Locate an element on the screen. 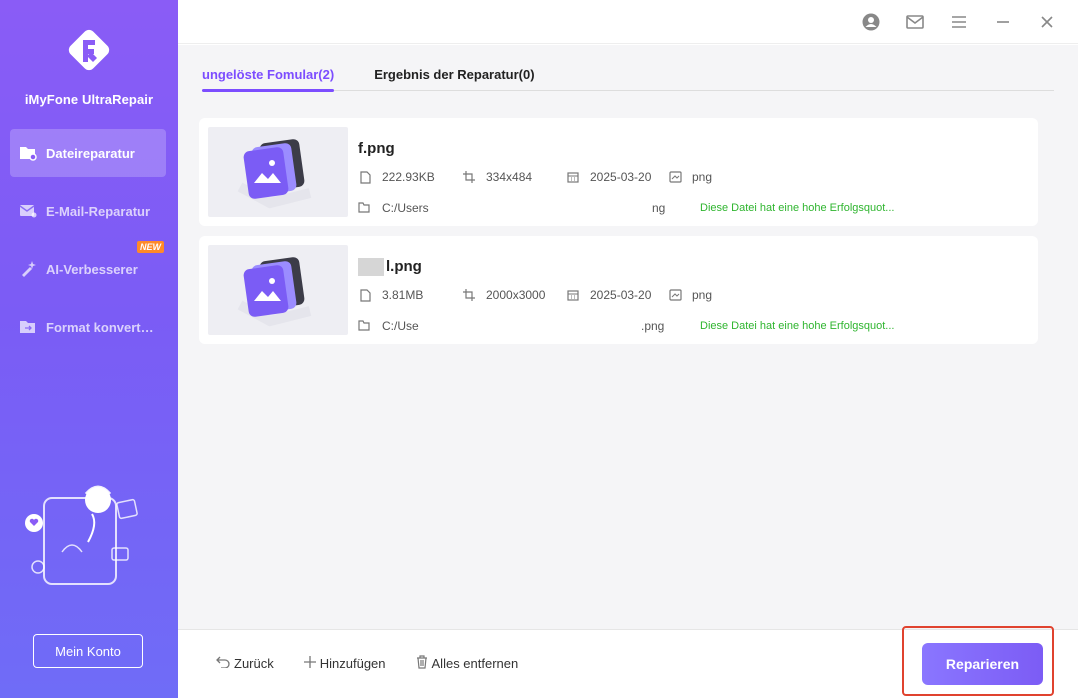  file-size-value: 222.93KB is located at coordinates (408, 177).